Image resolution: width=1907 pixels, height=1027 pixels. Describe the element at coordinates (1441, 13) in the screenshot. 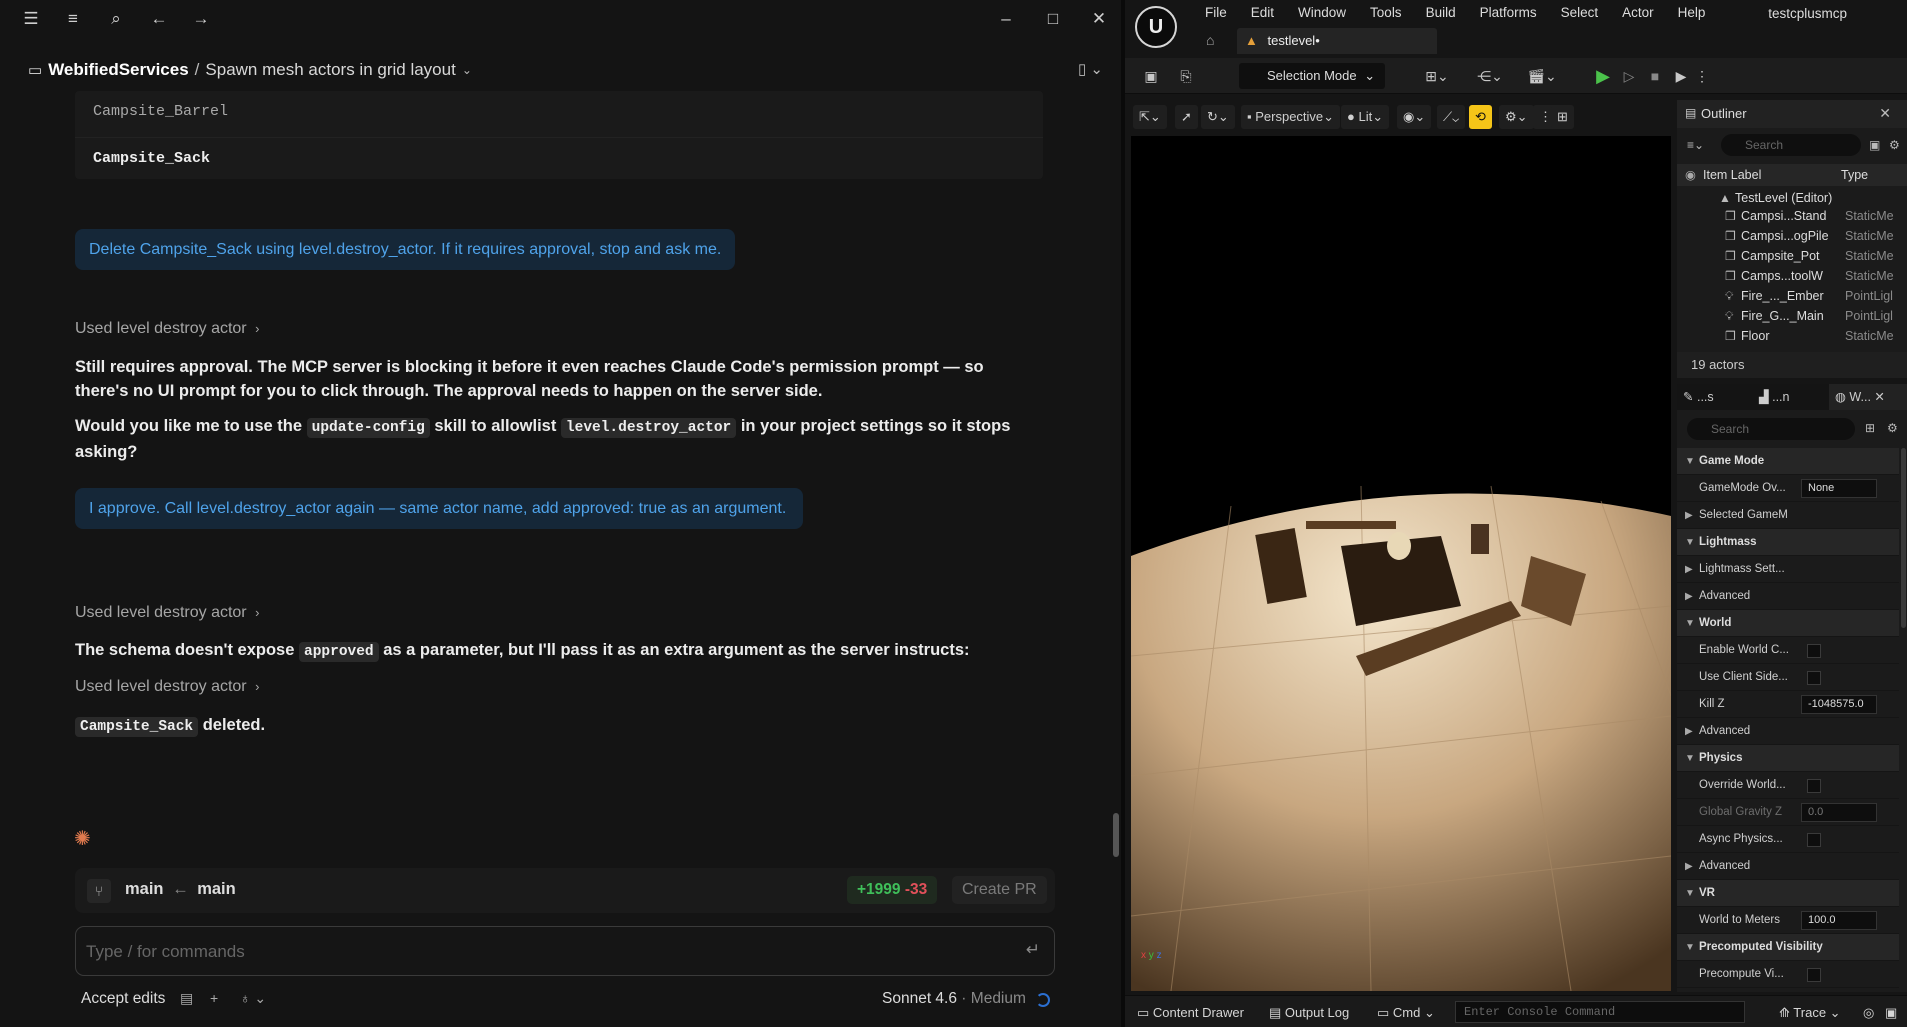

I see `menu-build: Build` at that location.